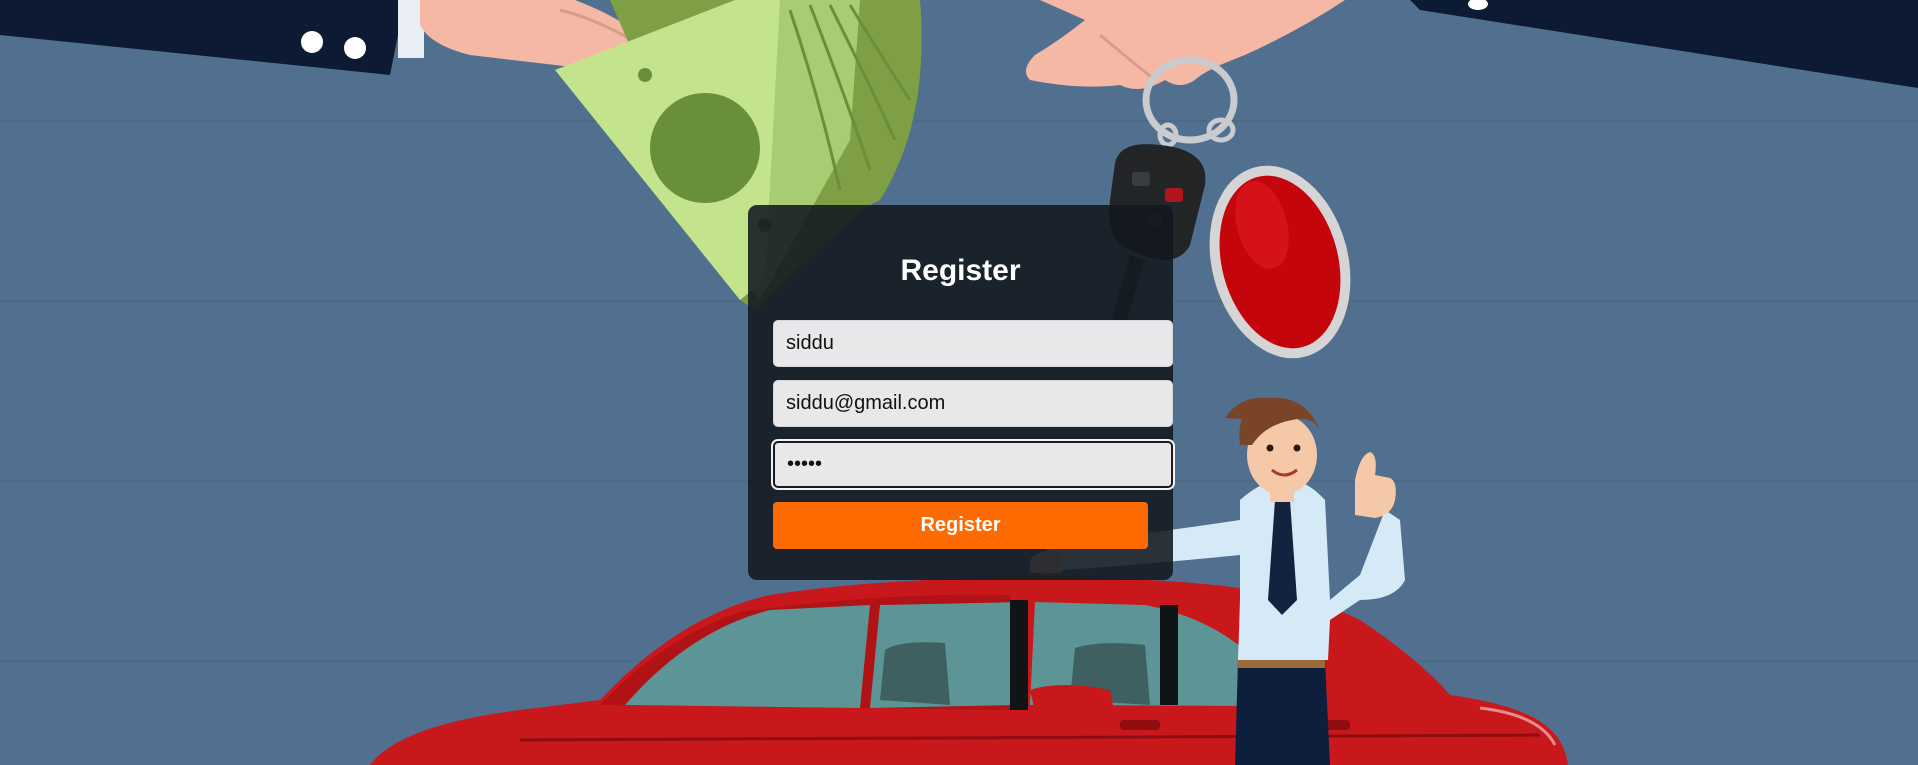 Image resolution: width=1918 pixels, height=765 pixels. Describe the element at coordinates (973, 343) in the screenshot. I see `username-field` at that location.